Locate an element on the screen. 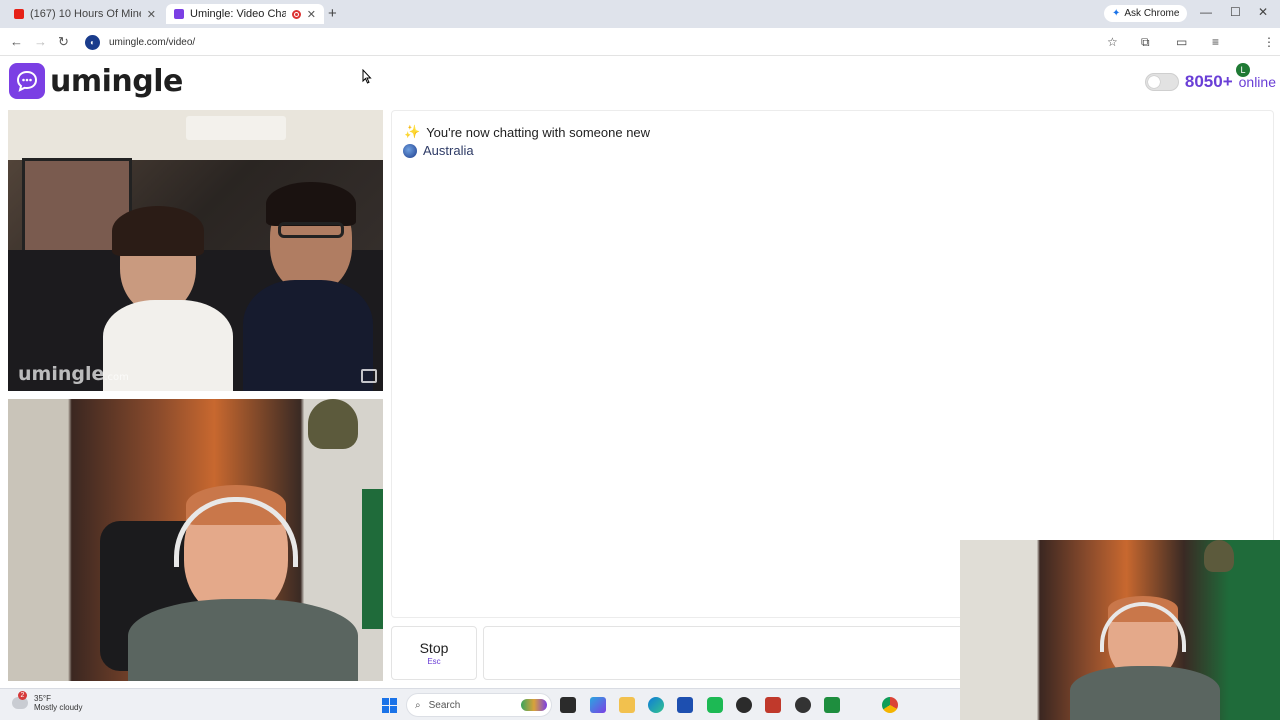 The image size is (1280, 720). logo-text: umingle is located at coordinates (116, 81).